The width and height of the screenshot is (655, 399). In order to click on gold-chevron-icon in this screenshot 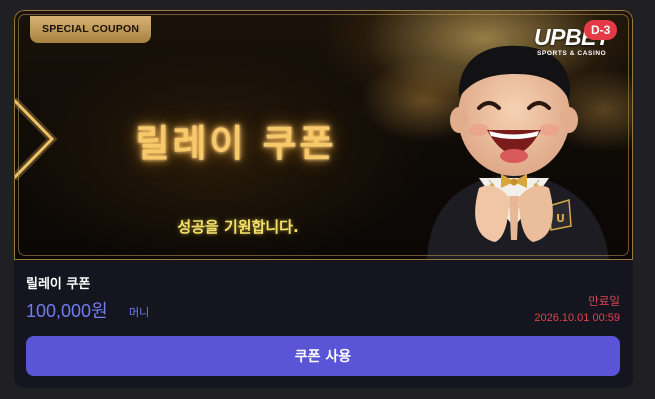, I will do `click(36, 139)`.